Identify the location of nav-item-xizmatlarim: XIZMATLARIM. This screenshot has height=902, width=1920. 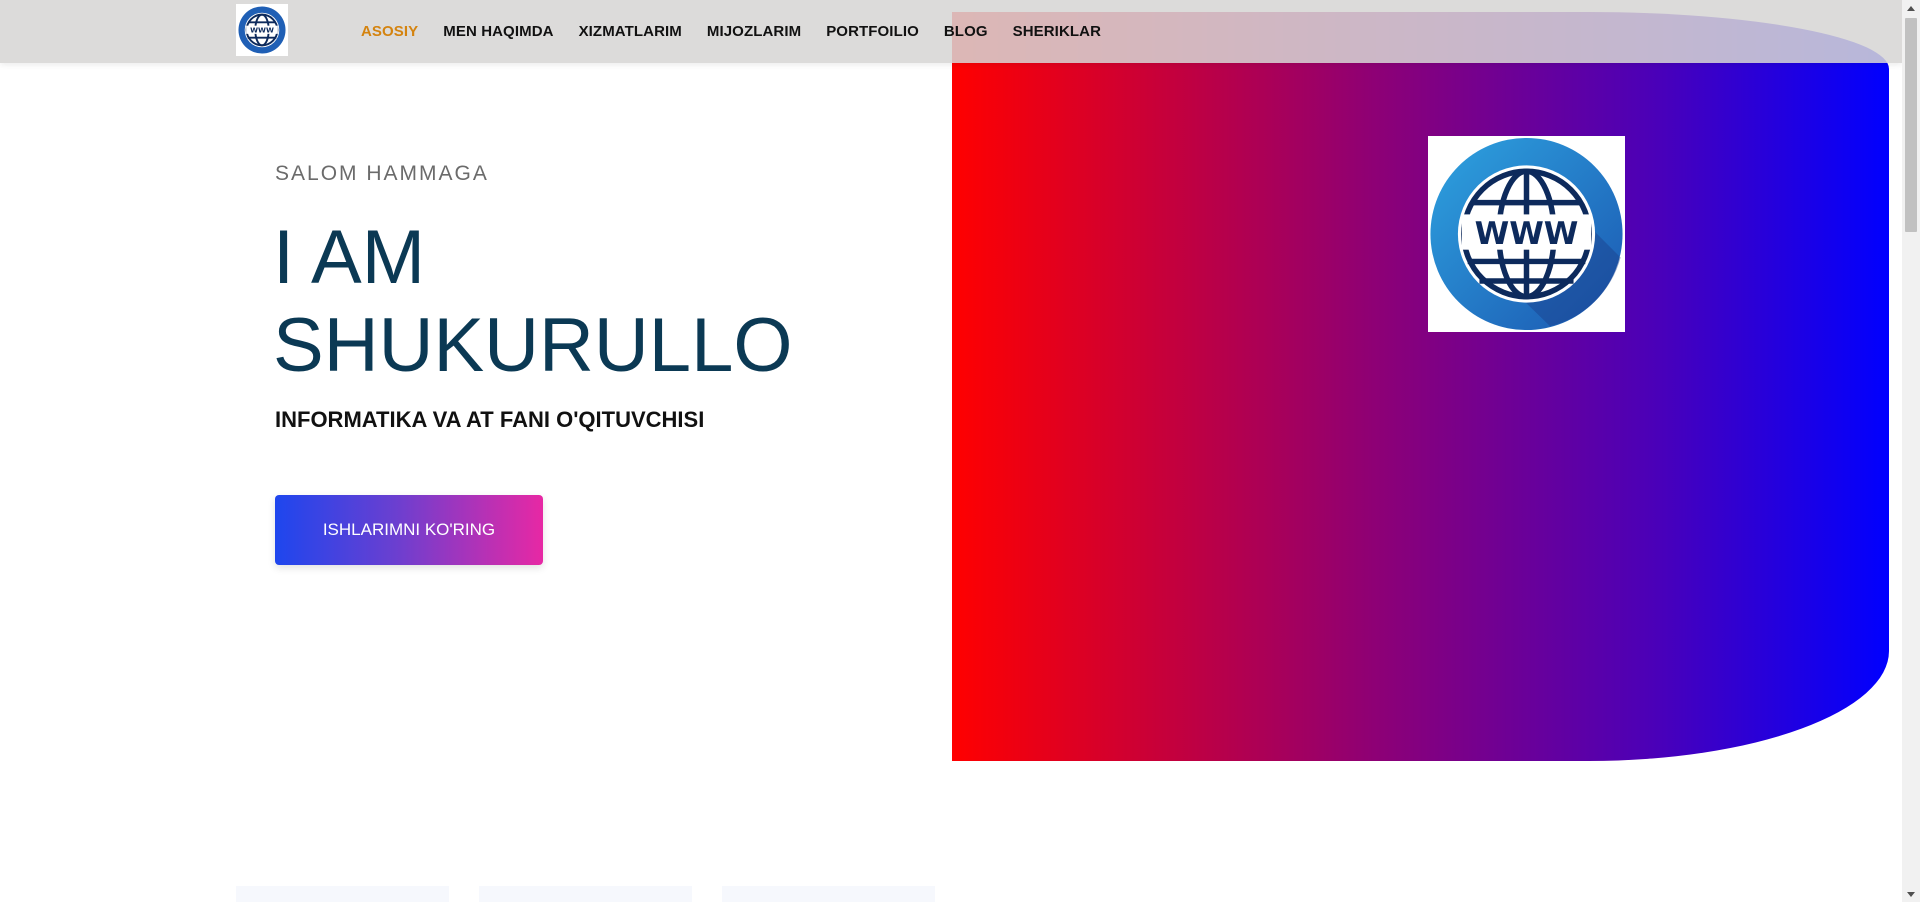
(630, 31).